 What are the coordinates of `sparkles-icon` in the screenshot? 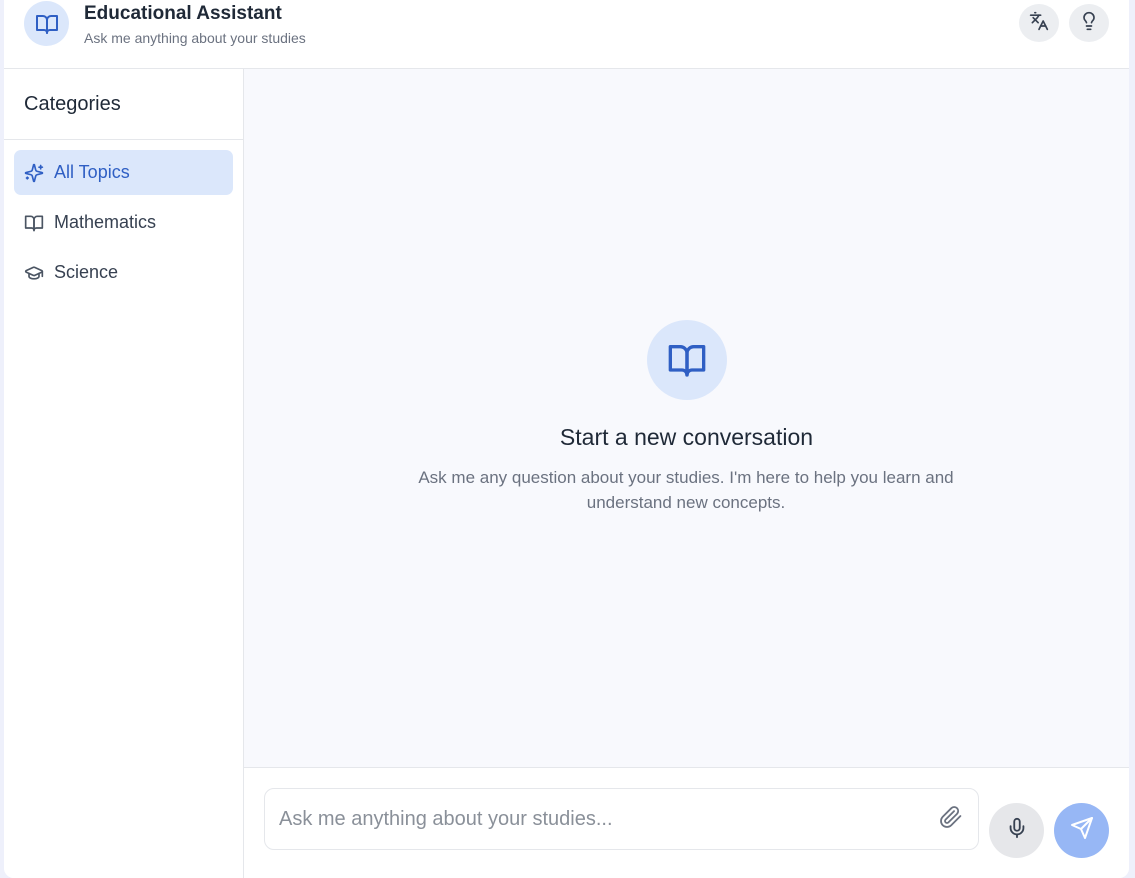 It's located at (34, 173).